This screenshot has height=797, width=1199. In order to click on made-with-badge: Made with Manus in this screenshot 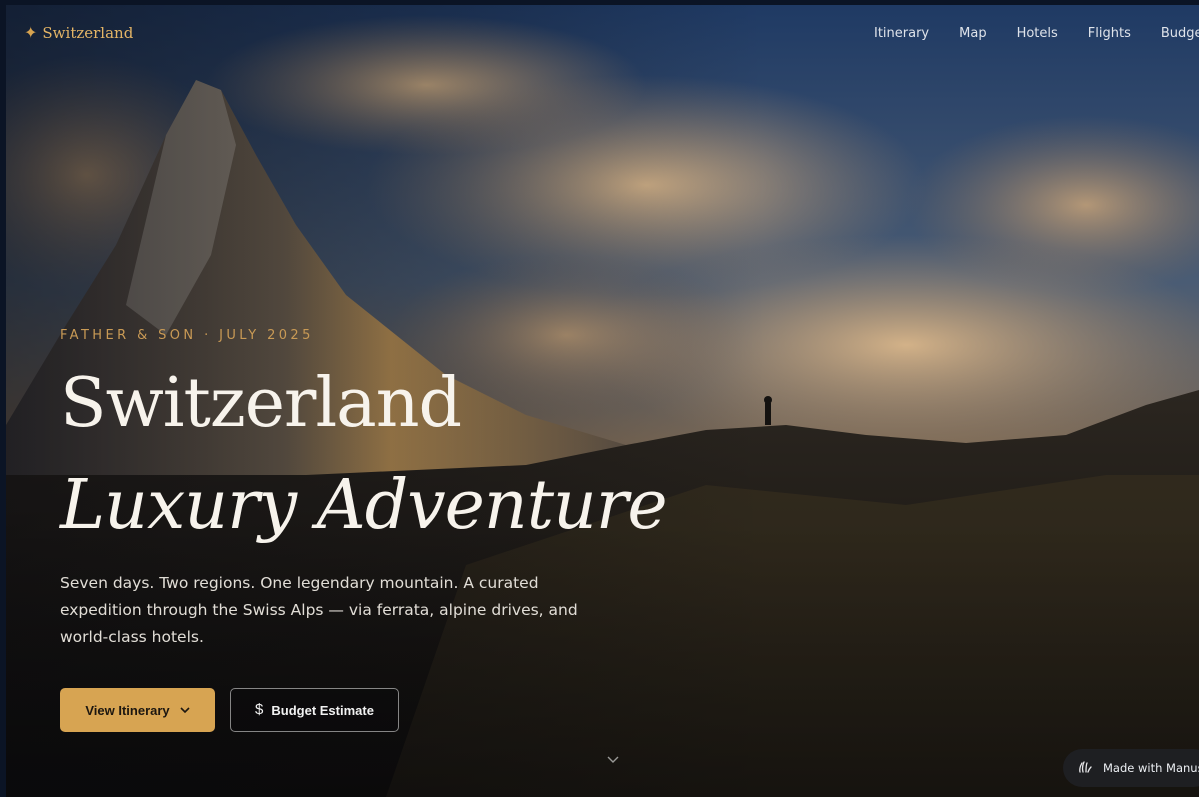, I will do `click(1131, 768)`.